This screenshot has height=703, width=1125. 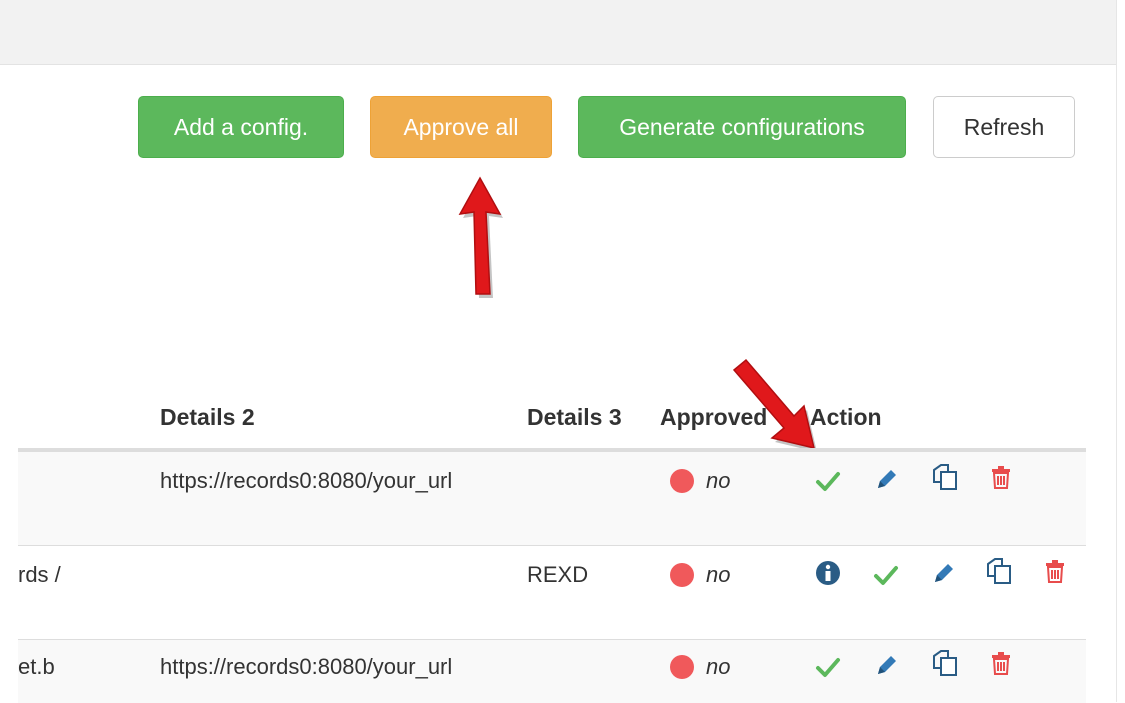 What do you see at coordinates (552, 671) in the screenshot?
I see `table-row: et.b https://records0:8080/your_url no` at bounding box center [552, 671].